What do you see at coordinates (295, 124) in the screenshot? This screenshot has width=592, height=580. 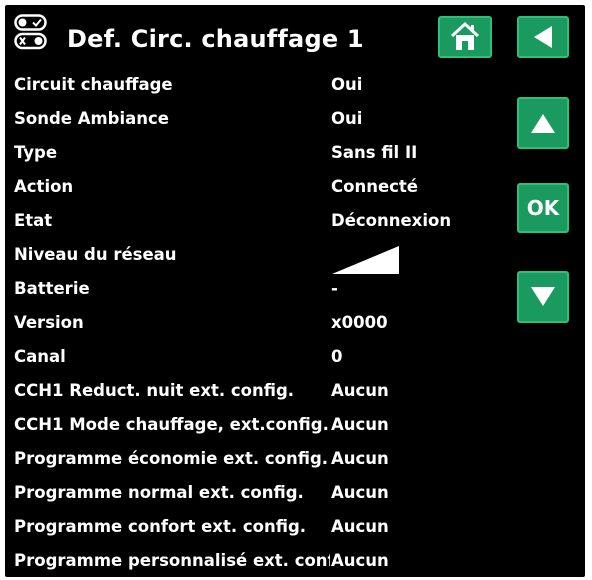 I see `row-sonde-ambiance: Sonde Ambiance Oui` at bounding box center [295, 124].